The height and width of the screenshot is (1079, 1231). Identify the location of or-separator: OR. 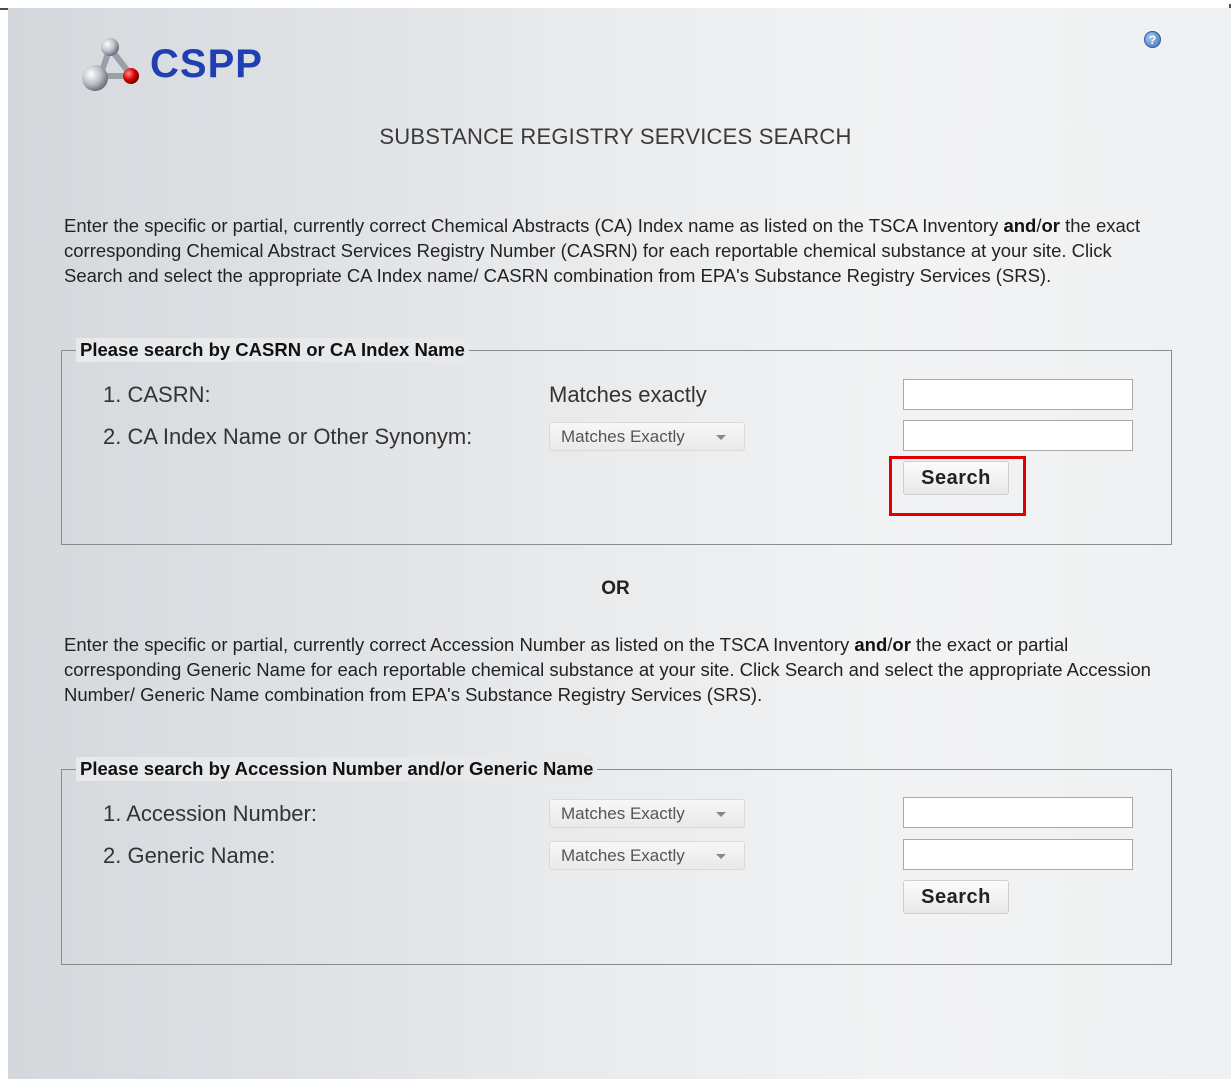
(615, 588).